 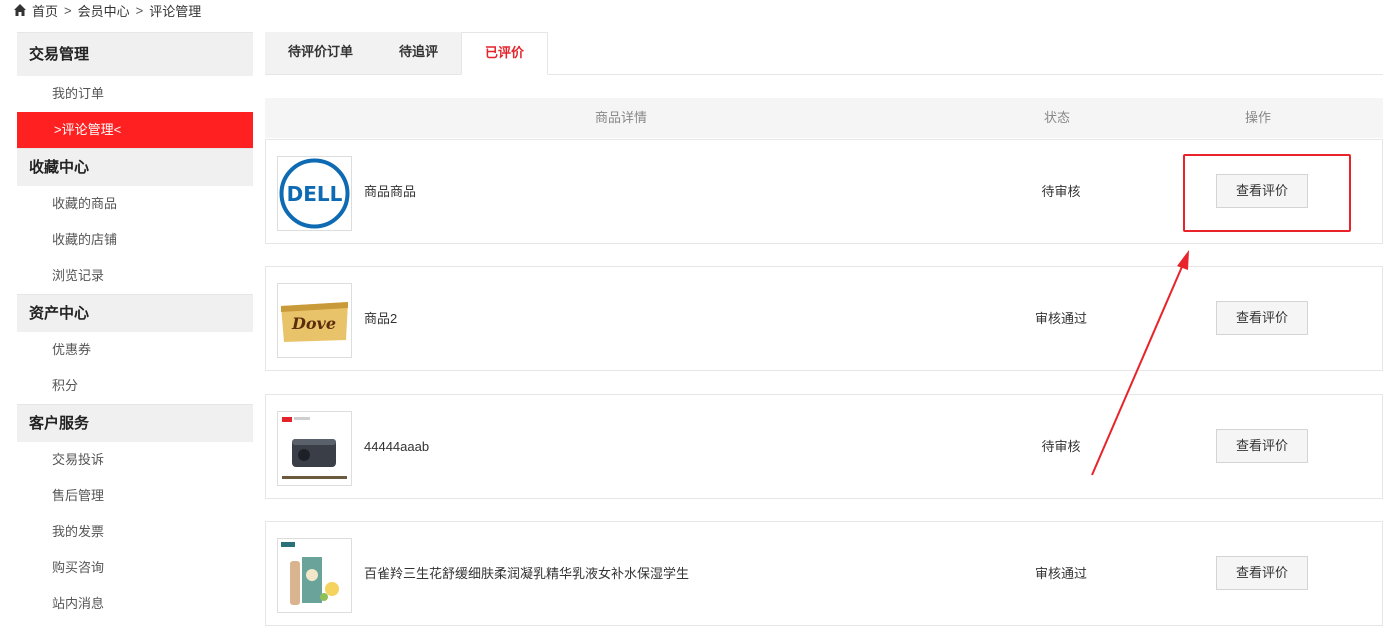 What do you see at coordinates (1060, 573) in the screenshot?
I see `review-status: 审核通过` at bounding box center [1060, 573].